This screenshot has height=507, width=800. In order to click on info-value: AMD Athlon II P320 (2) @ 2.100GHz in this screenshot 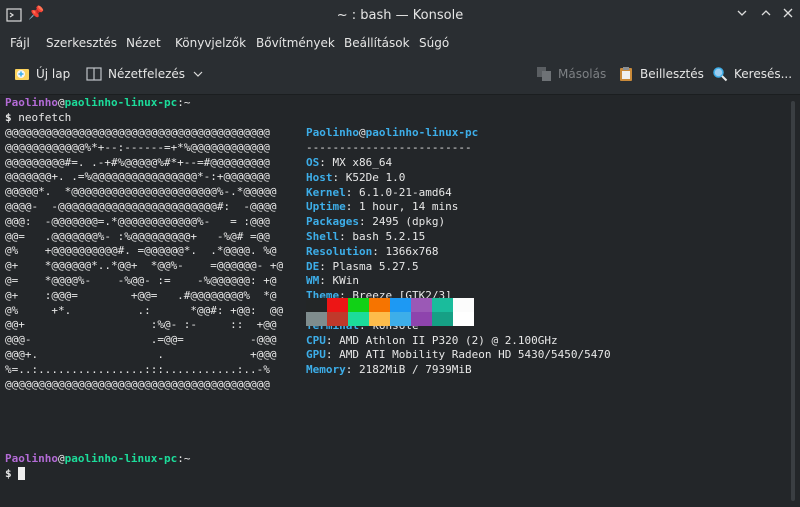, I will do `click(448, 340)`.